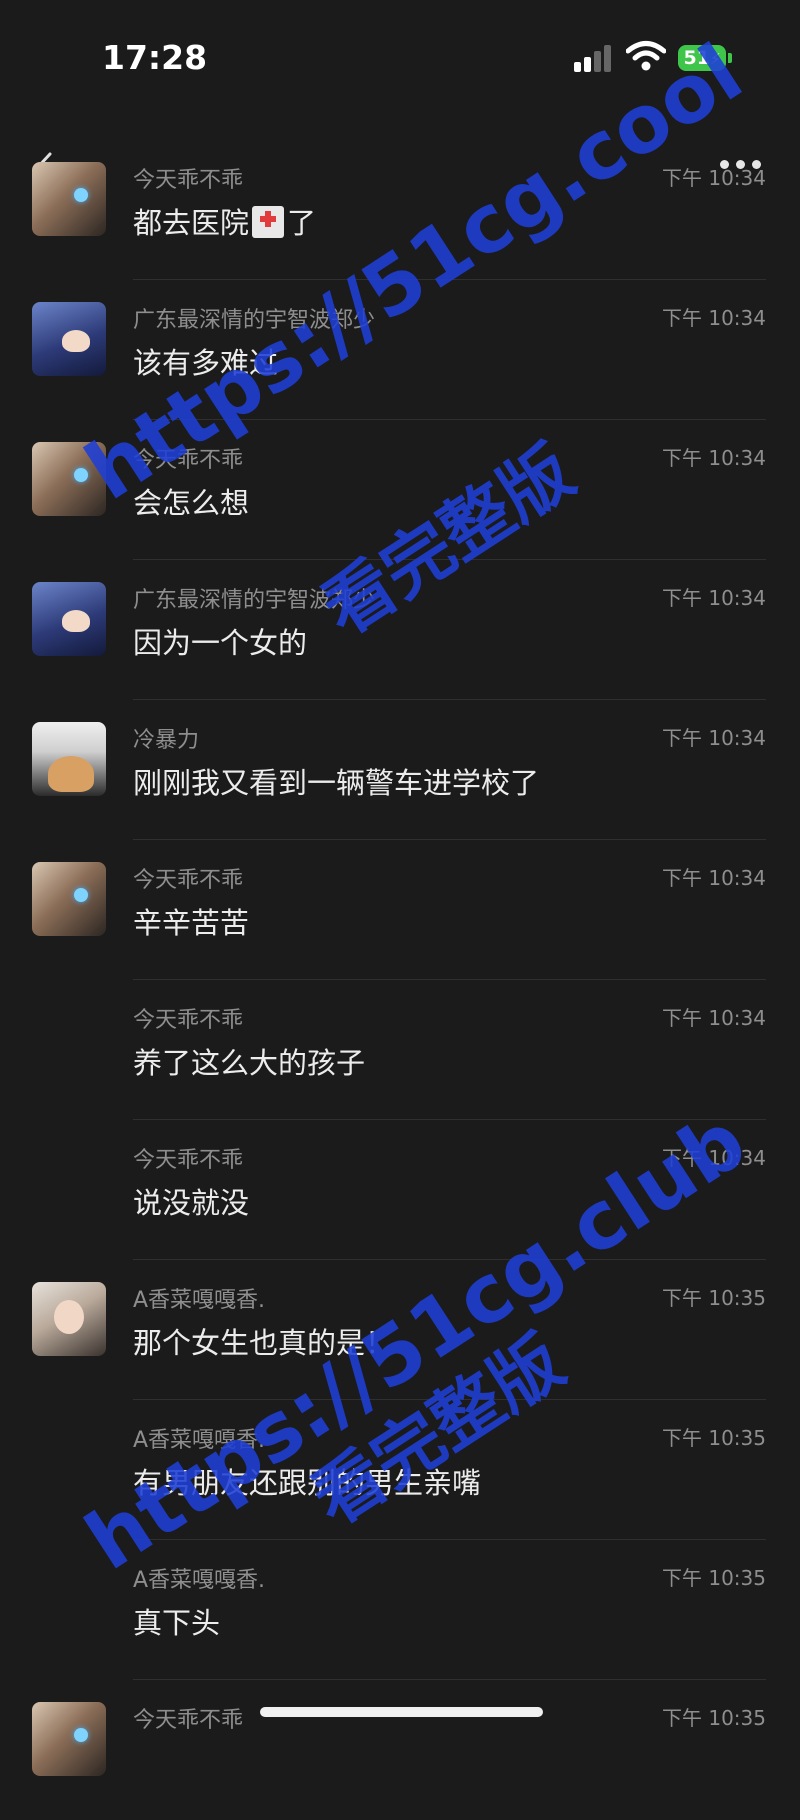  I want to click on message-text: 真下头, so click(177, 1623).